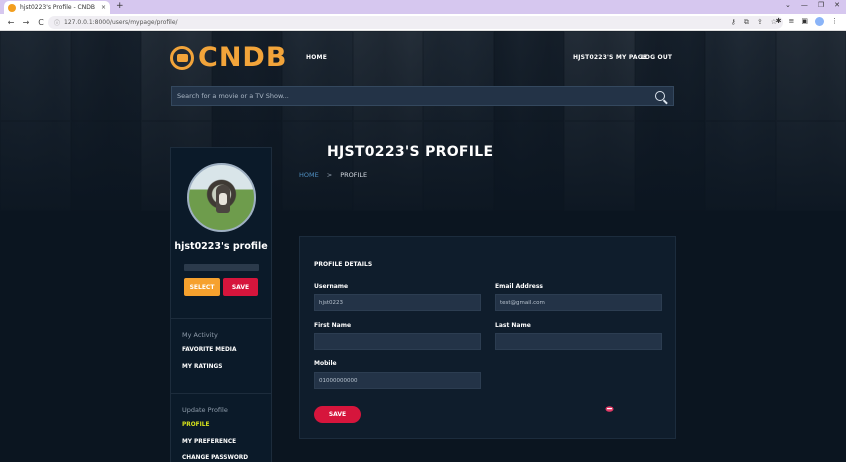 The image size is (846, 462). What do you see at coordinates (41, 22) in the screenshot?
I see `reload-icon: C` at bounding box center [41, 22].